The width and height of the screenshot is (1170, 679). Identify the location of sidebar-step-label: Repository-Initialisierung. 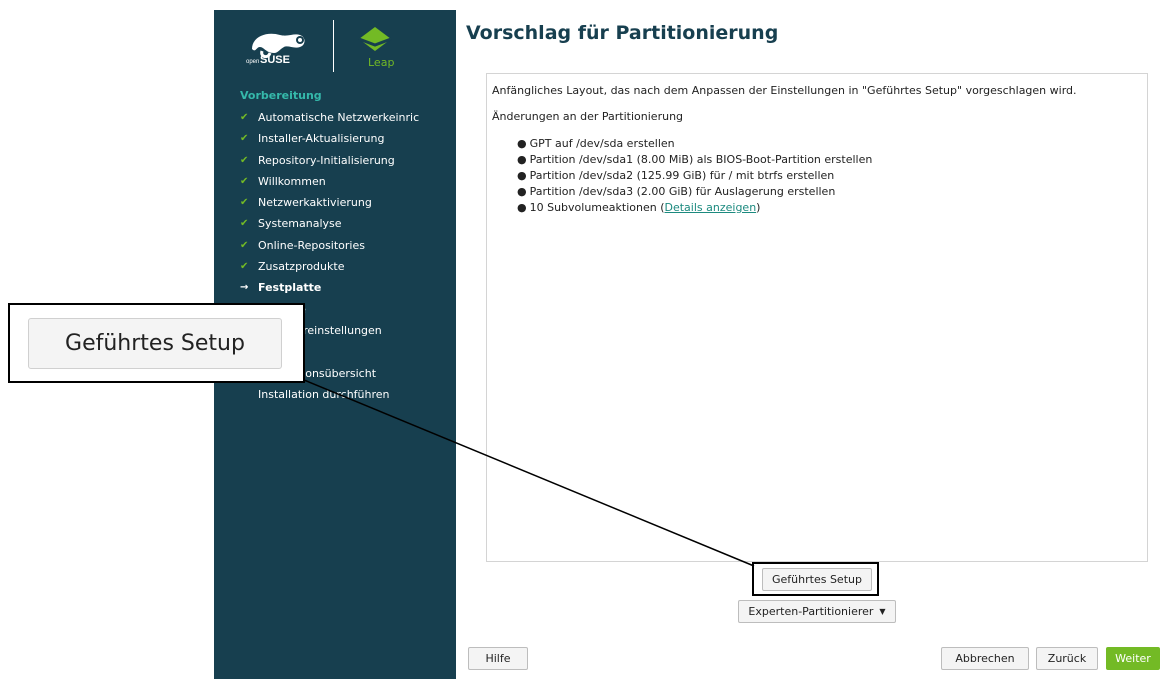
(326, 160).